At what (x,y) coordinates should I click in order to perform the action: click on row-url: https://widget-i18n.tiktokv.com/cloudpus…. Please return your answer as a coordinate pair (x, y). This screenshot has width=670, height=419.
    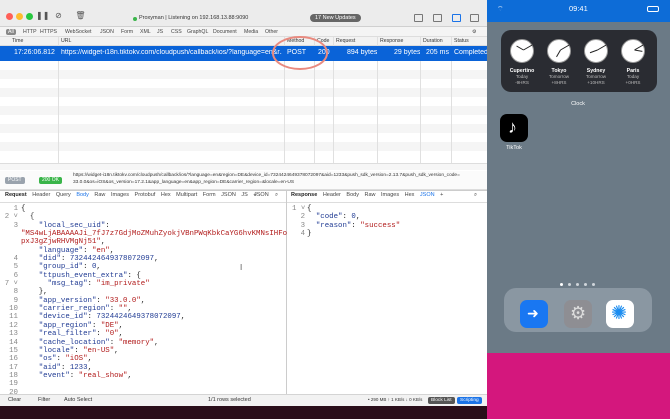
    Looking at the image, I should click on (171, 52).